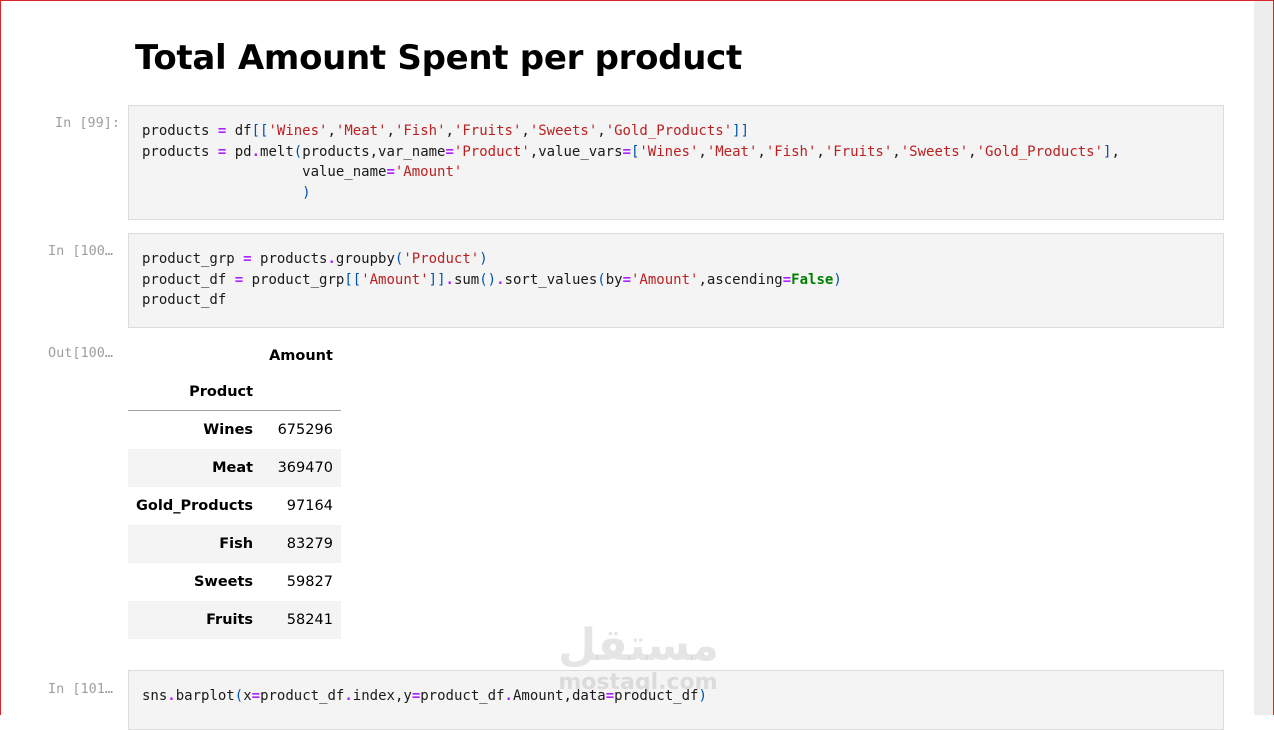 The height and width of the screenshot is (730, 1274). What do you see at coordinates (228, 430) in the screenshot?
I see `row-label: Wines` at bounding box center [228, 430].